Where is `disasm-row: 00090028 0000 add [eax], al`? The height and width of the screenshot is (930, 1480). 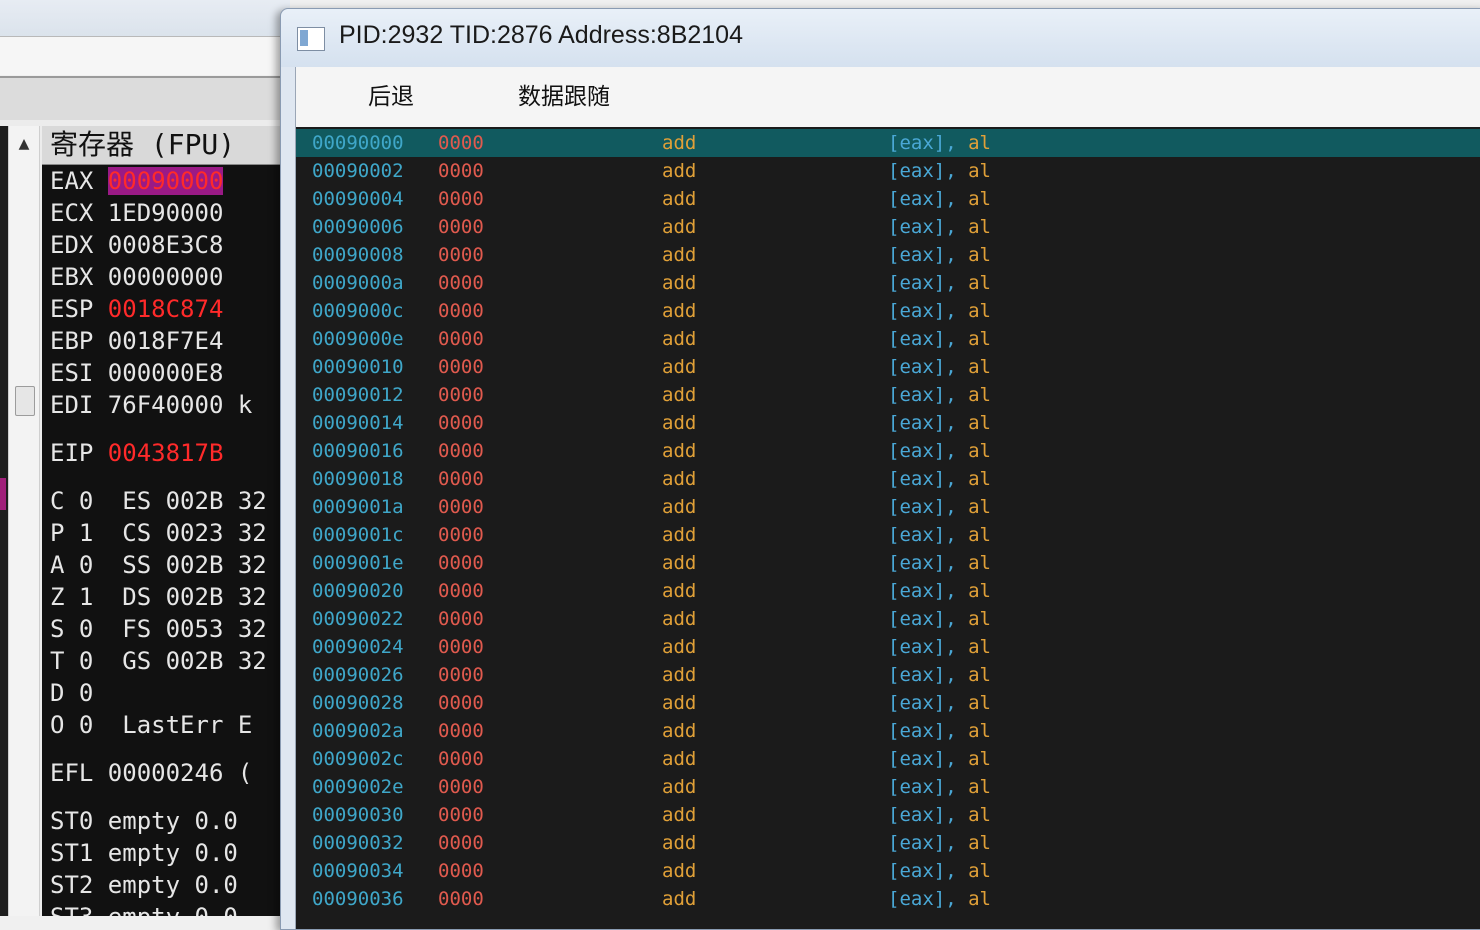
disasm-row: 00090028 0000 add [eax], al is located at coordinates (888, 703).